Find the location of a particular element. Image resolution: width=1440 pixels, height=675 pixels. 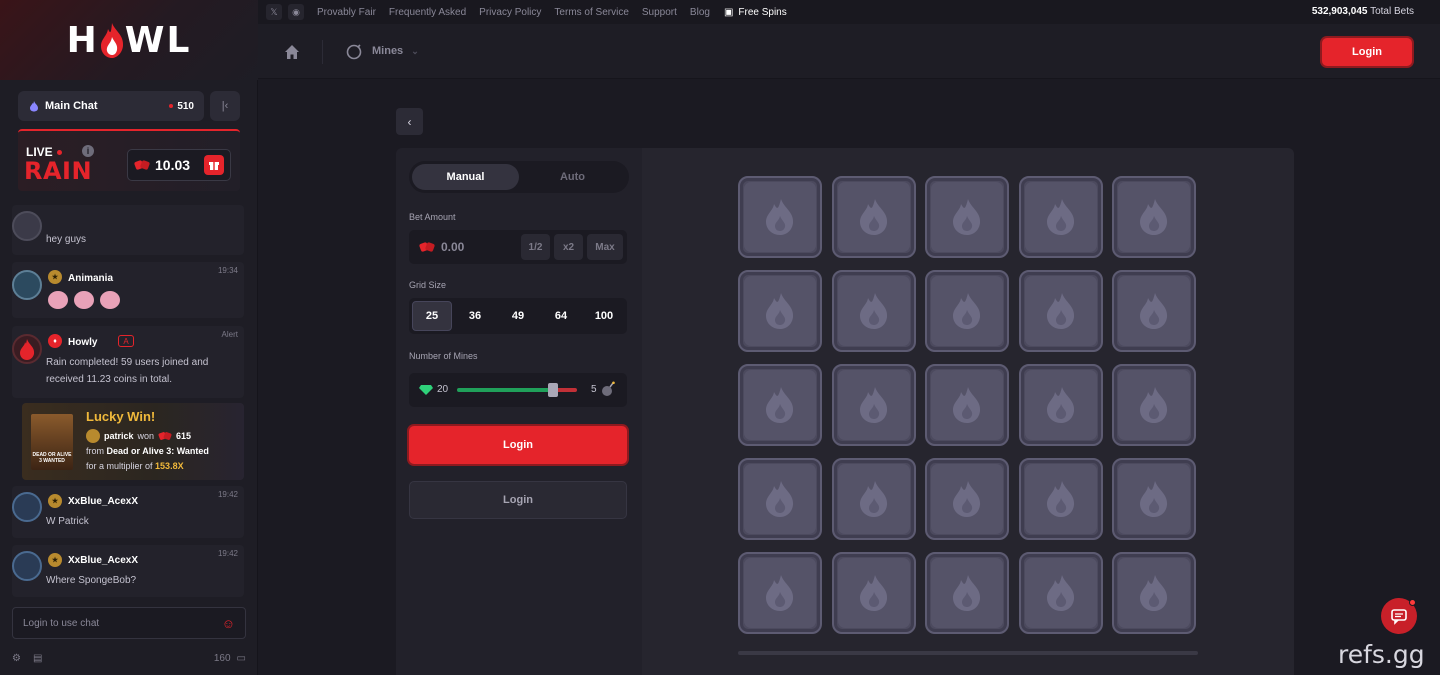

grid-size-36: 36 is located at coordinates (475, 316).